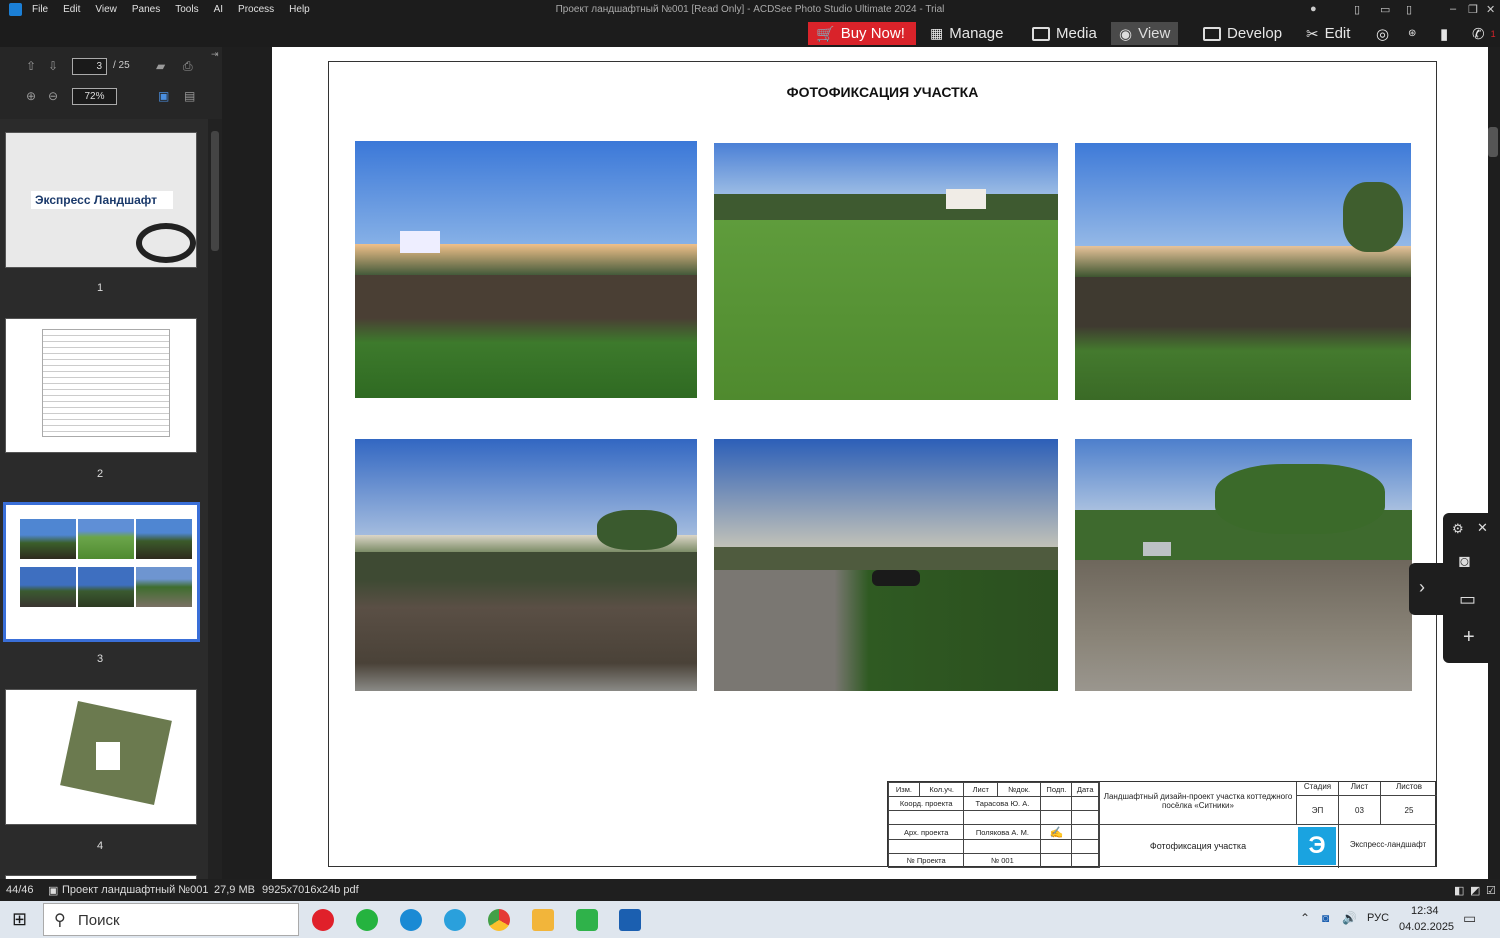  Describe the element at coordinates (1458, 529) in the screenshot. I see `settings-icon: ⚙` at that location.